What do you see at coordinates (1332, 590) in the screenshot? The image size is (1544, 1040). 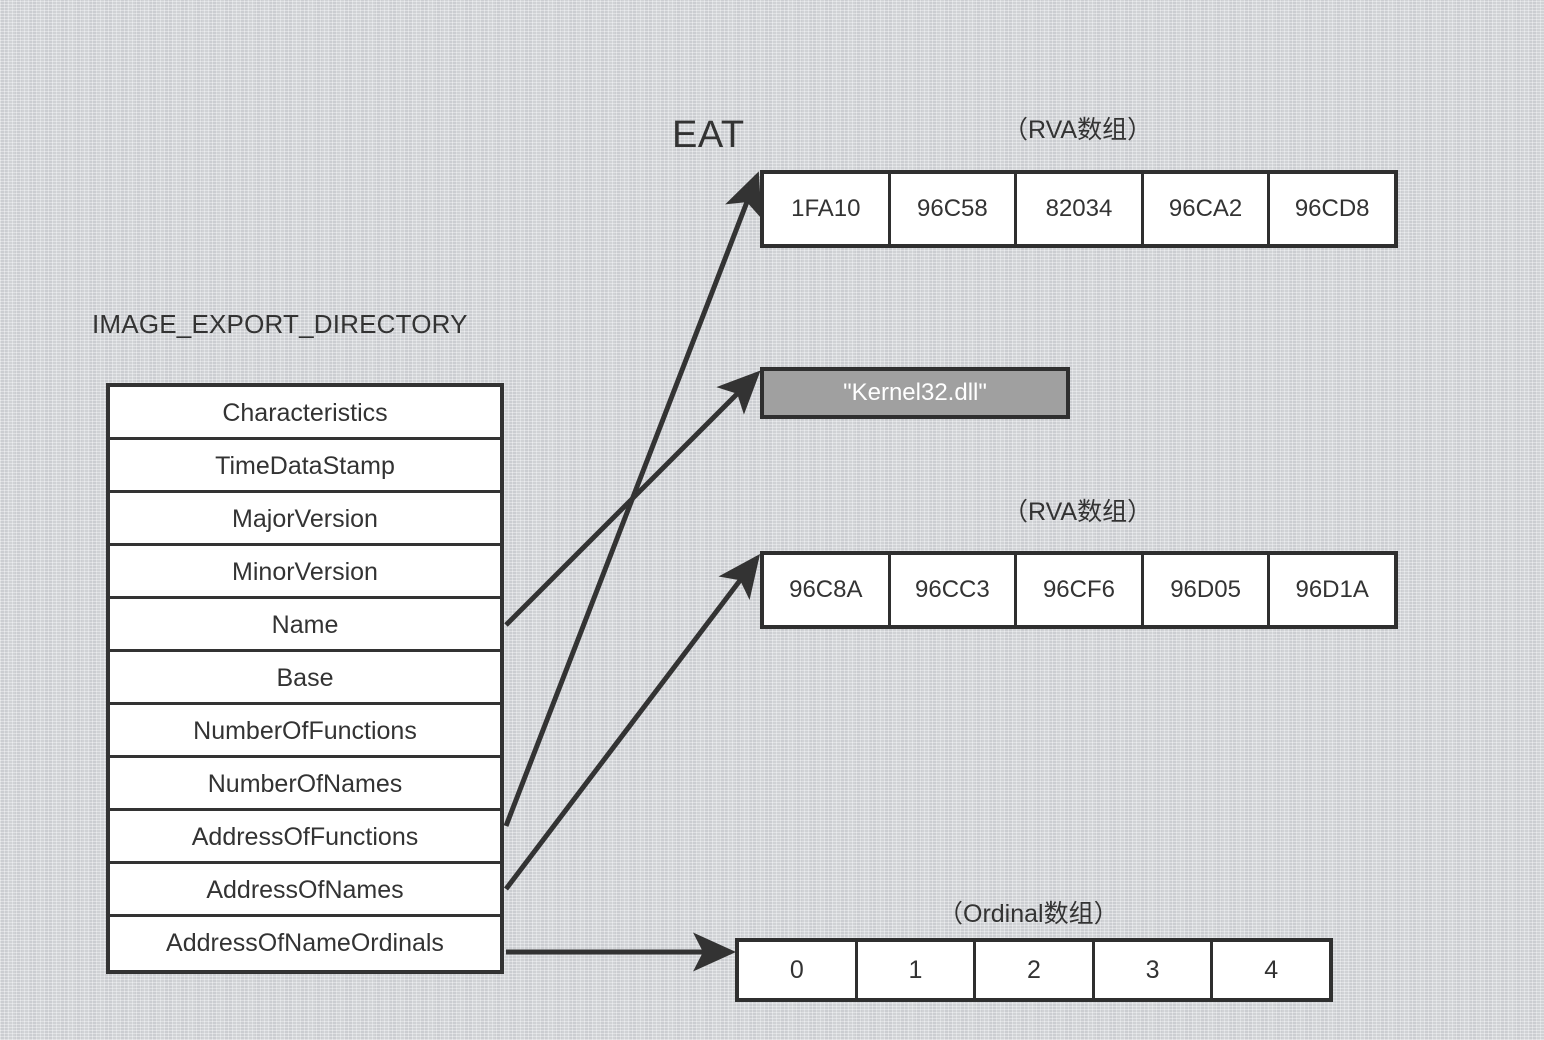 I see `array-cell: 96D1A` at bounding box center [1332, 590].